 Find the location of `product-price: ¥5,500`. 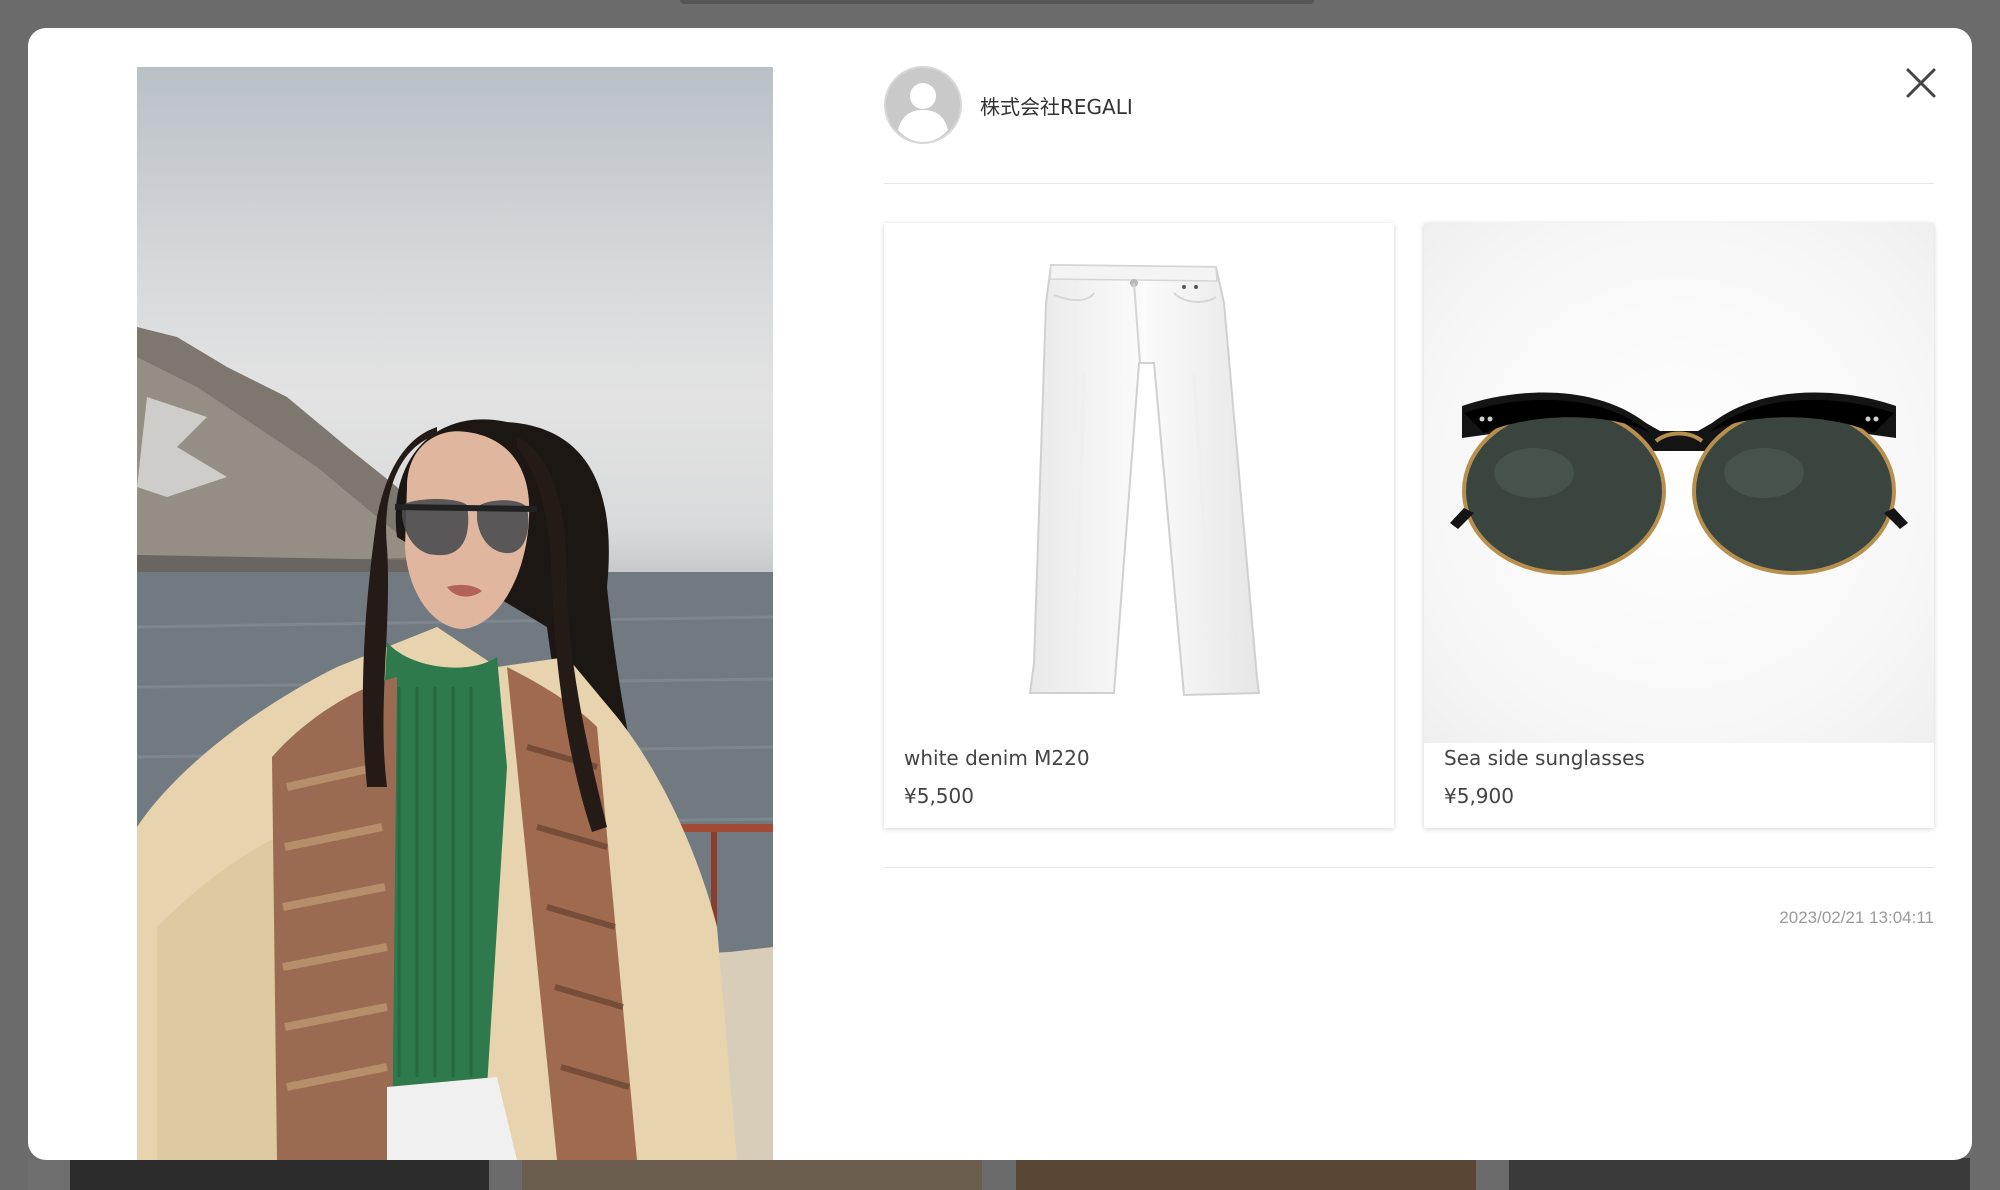

product-price: ¥5,500 is located at coordinates (939, 796).